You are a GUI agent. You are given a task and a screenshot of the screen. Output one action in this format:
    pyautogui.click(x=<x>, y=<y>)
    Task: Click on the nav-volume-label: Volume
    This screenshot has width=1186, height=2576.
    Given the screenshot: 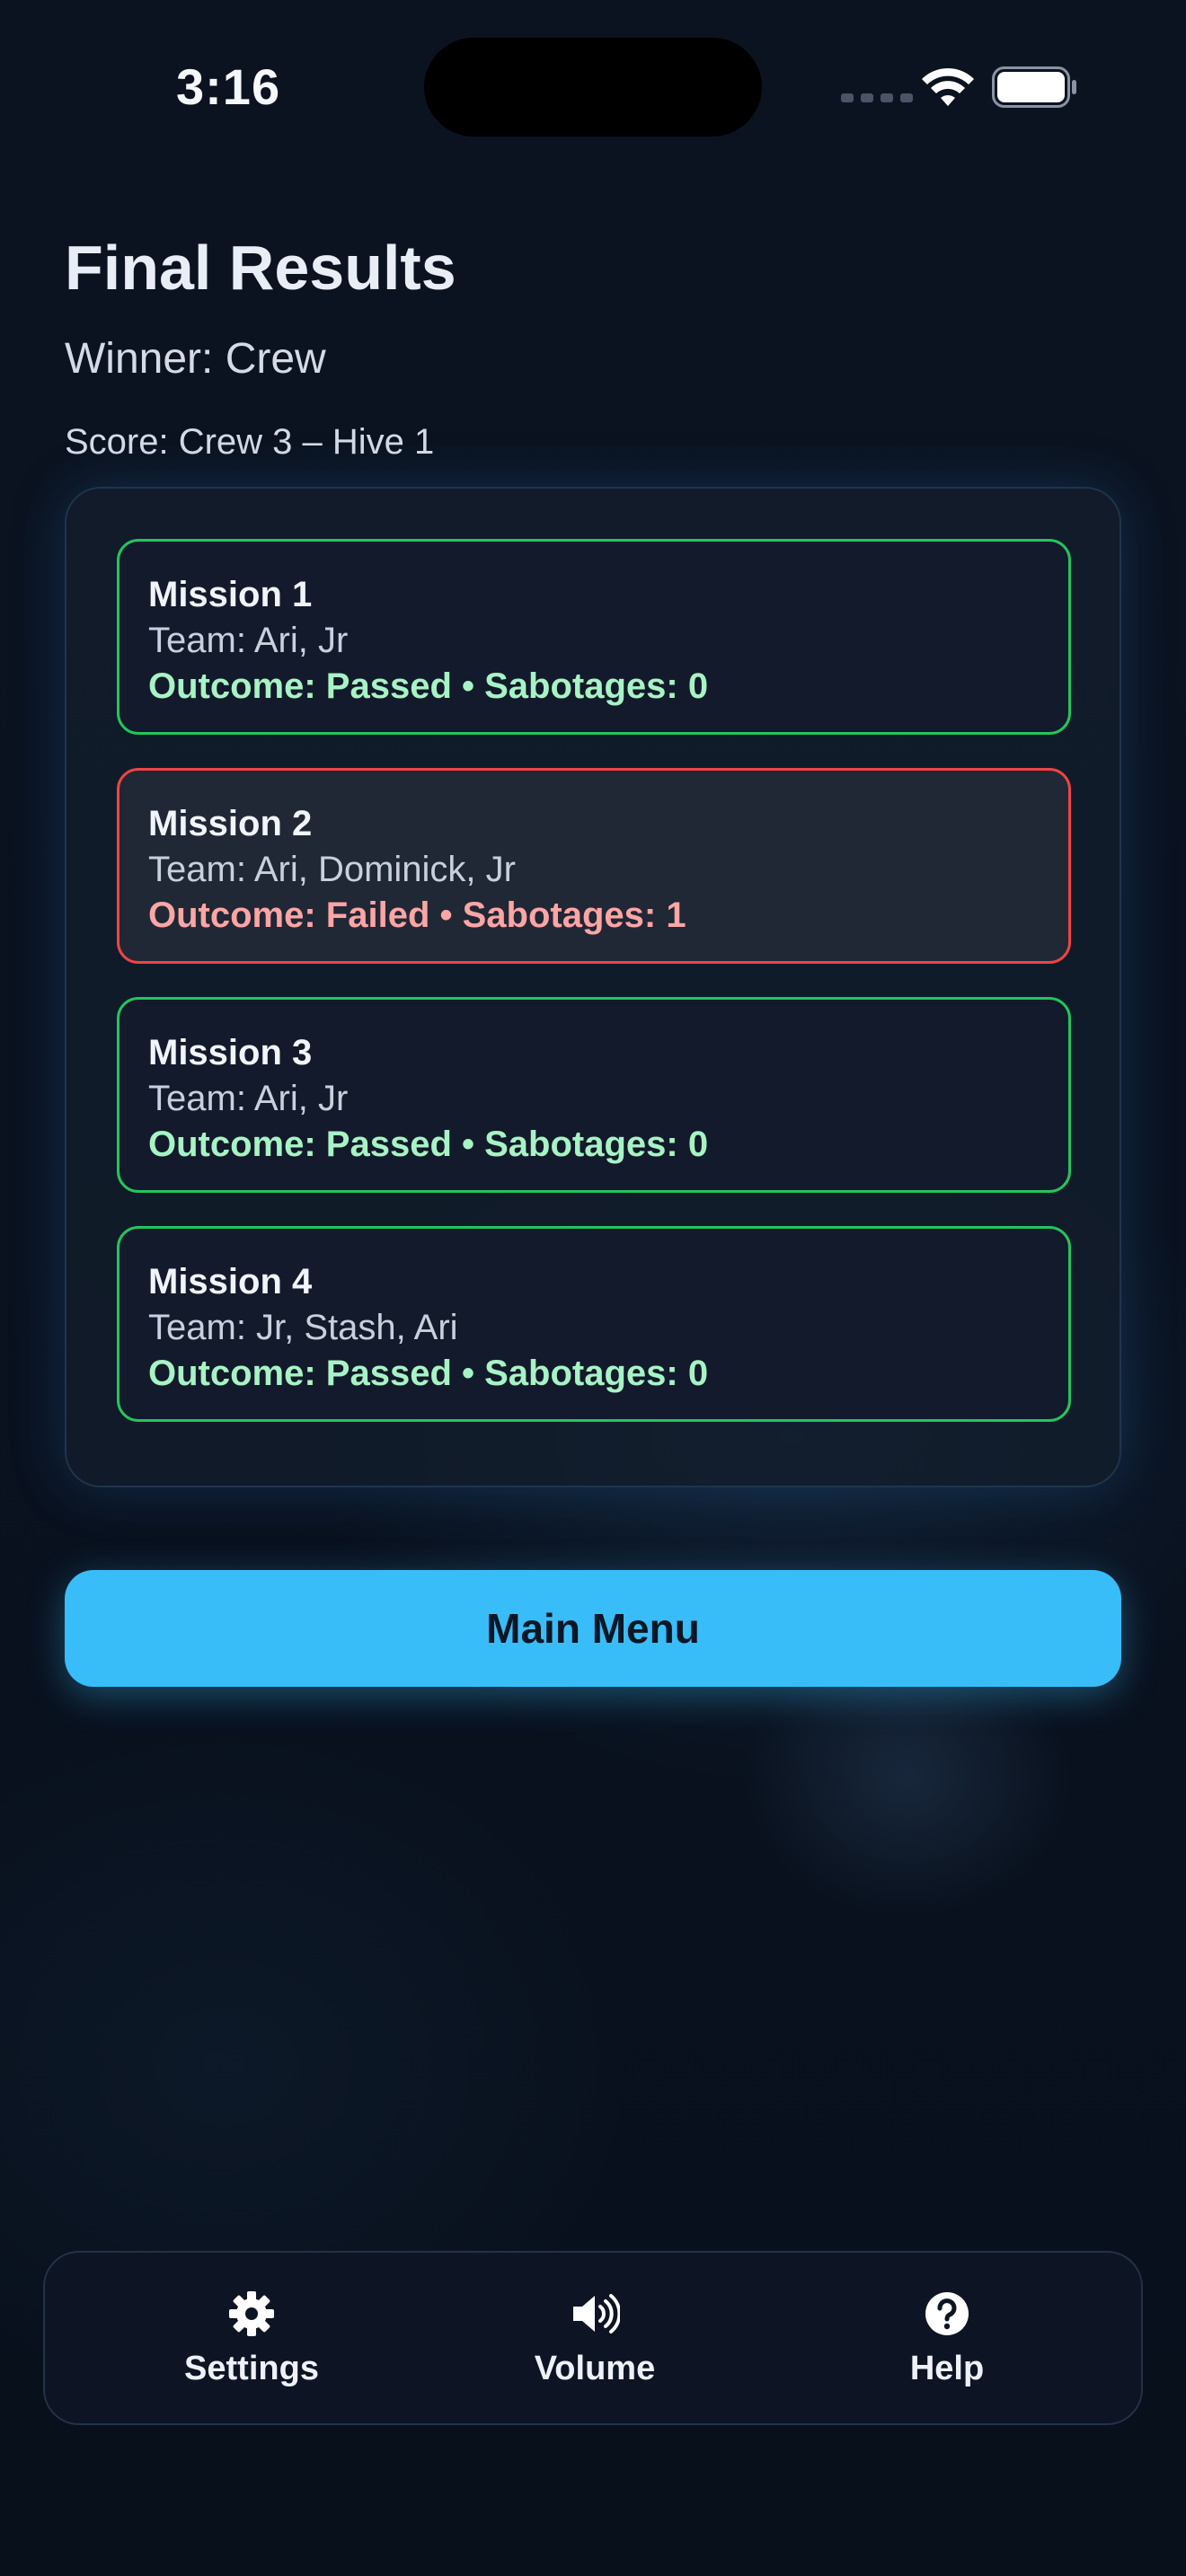 What is the action you would take?
    pyautogui.click(x=595, y=2368)
    